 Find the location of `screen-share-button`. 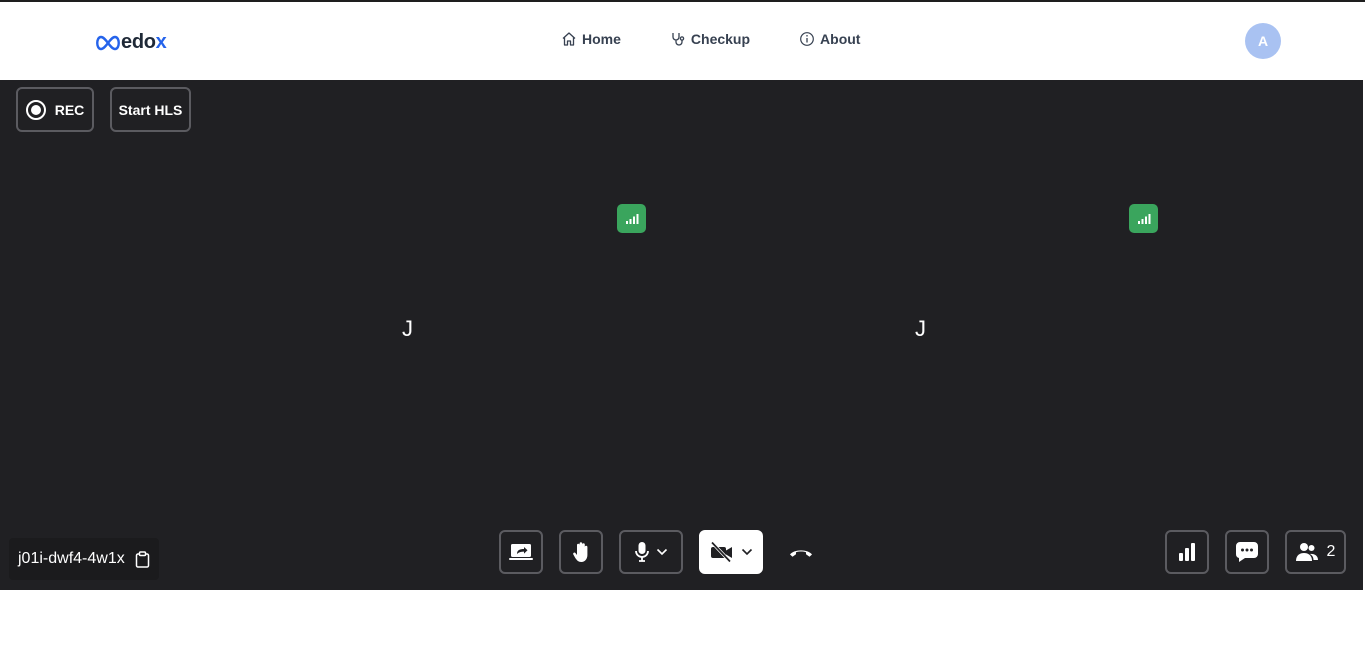

screen-share-button is located at coordinates (521, 552).